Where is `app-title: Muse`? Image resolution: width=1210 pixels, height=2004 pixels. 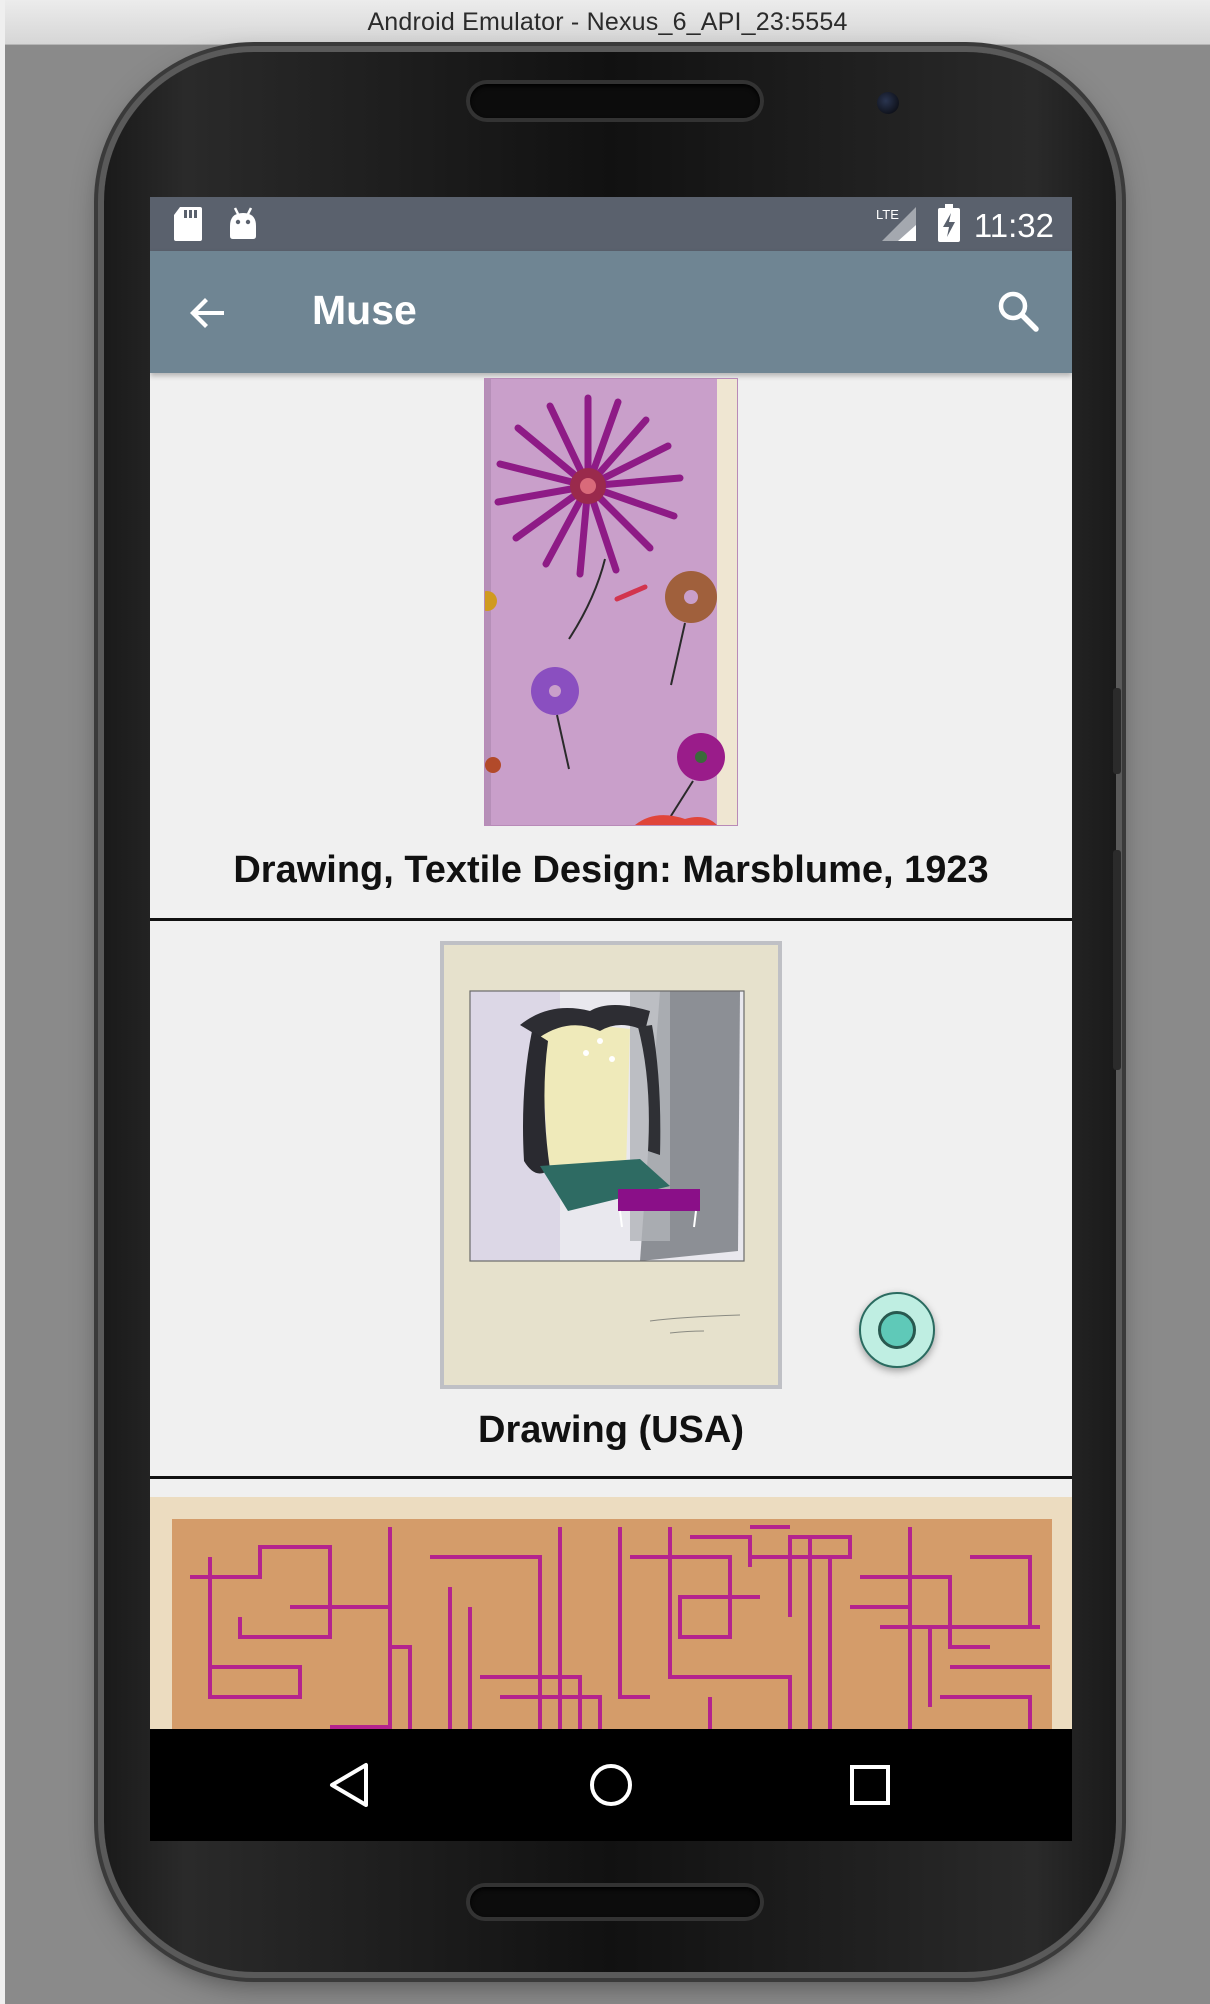 app-title: Muse is located at coordinates (364, 310).